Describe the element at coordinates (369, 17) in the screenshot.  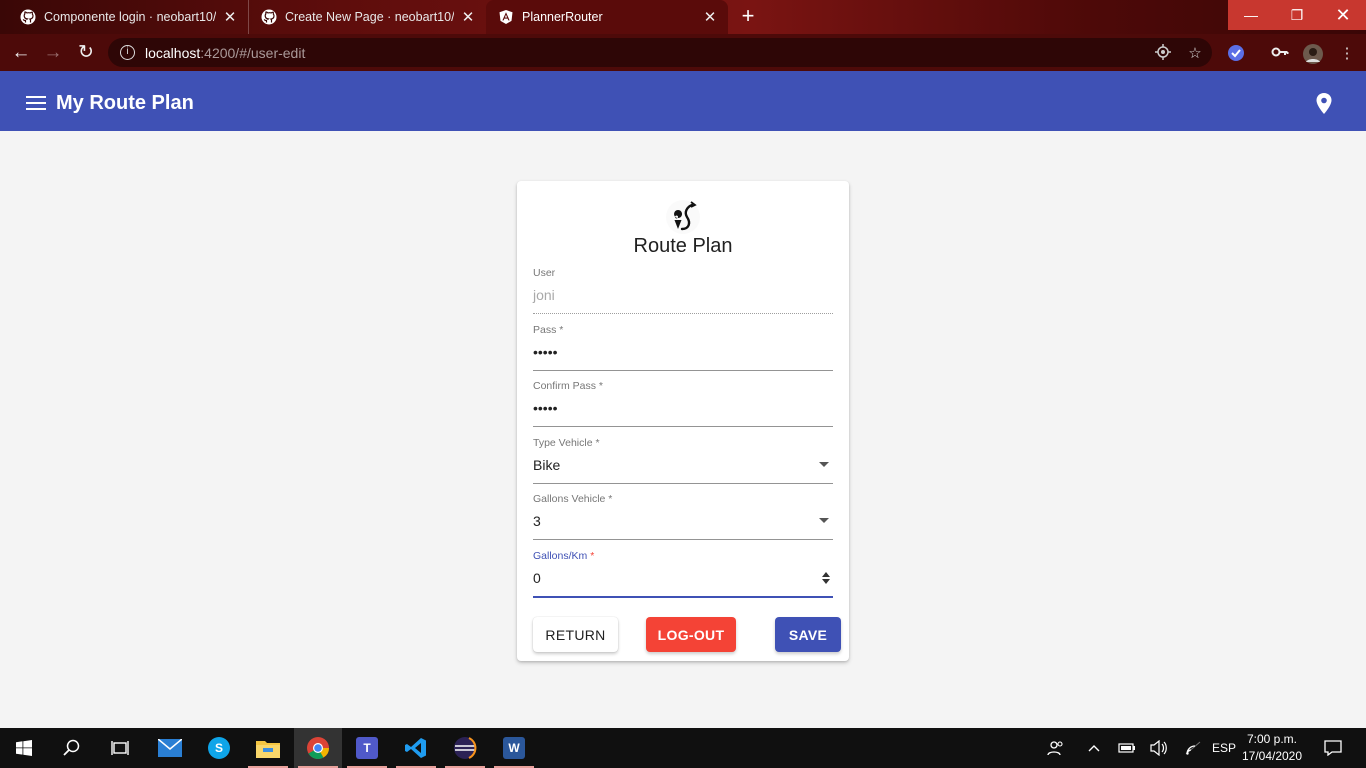
I see `tab-title: Create New Page · neobart10/pla` at that location.